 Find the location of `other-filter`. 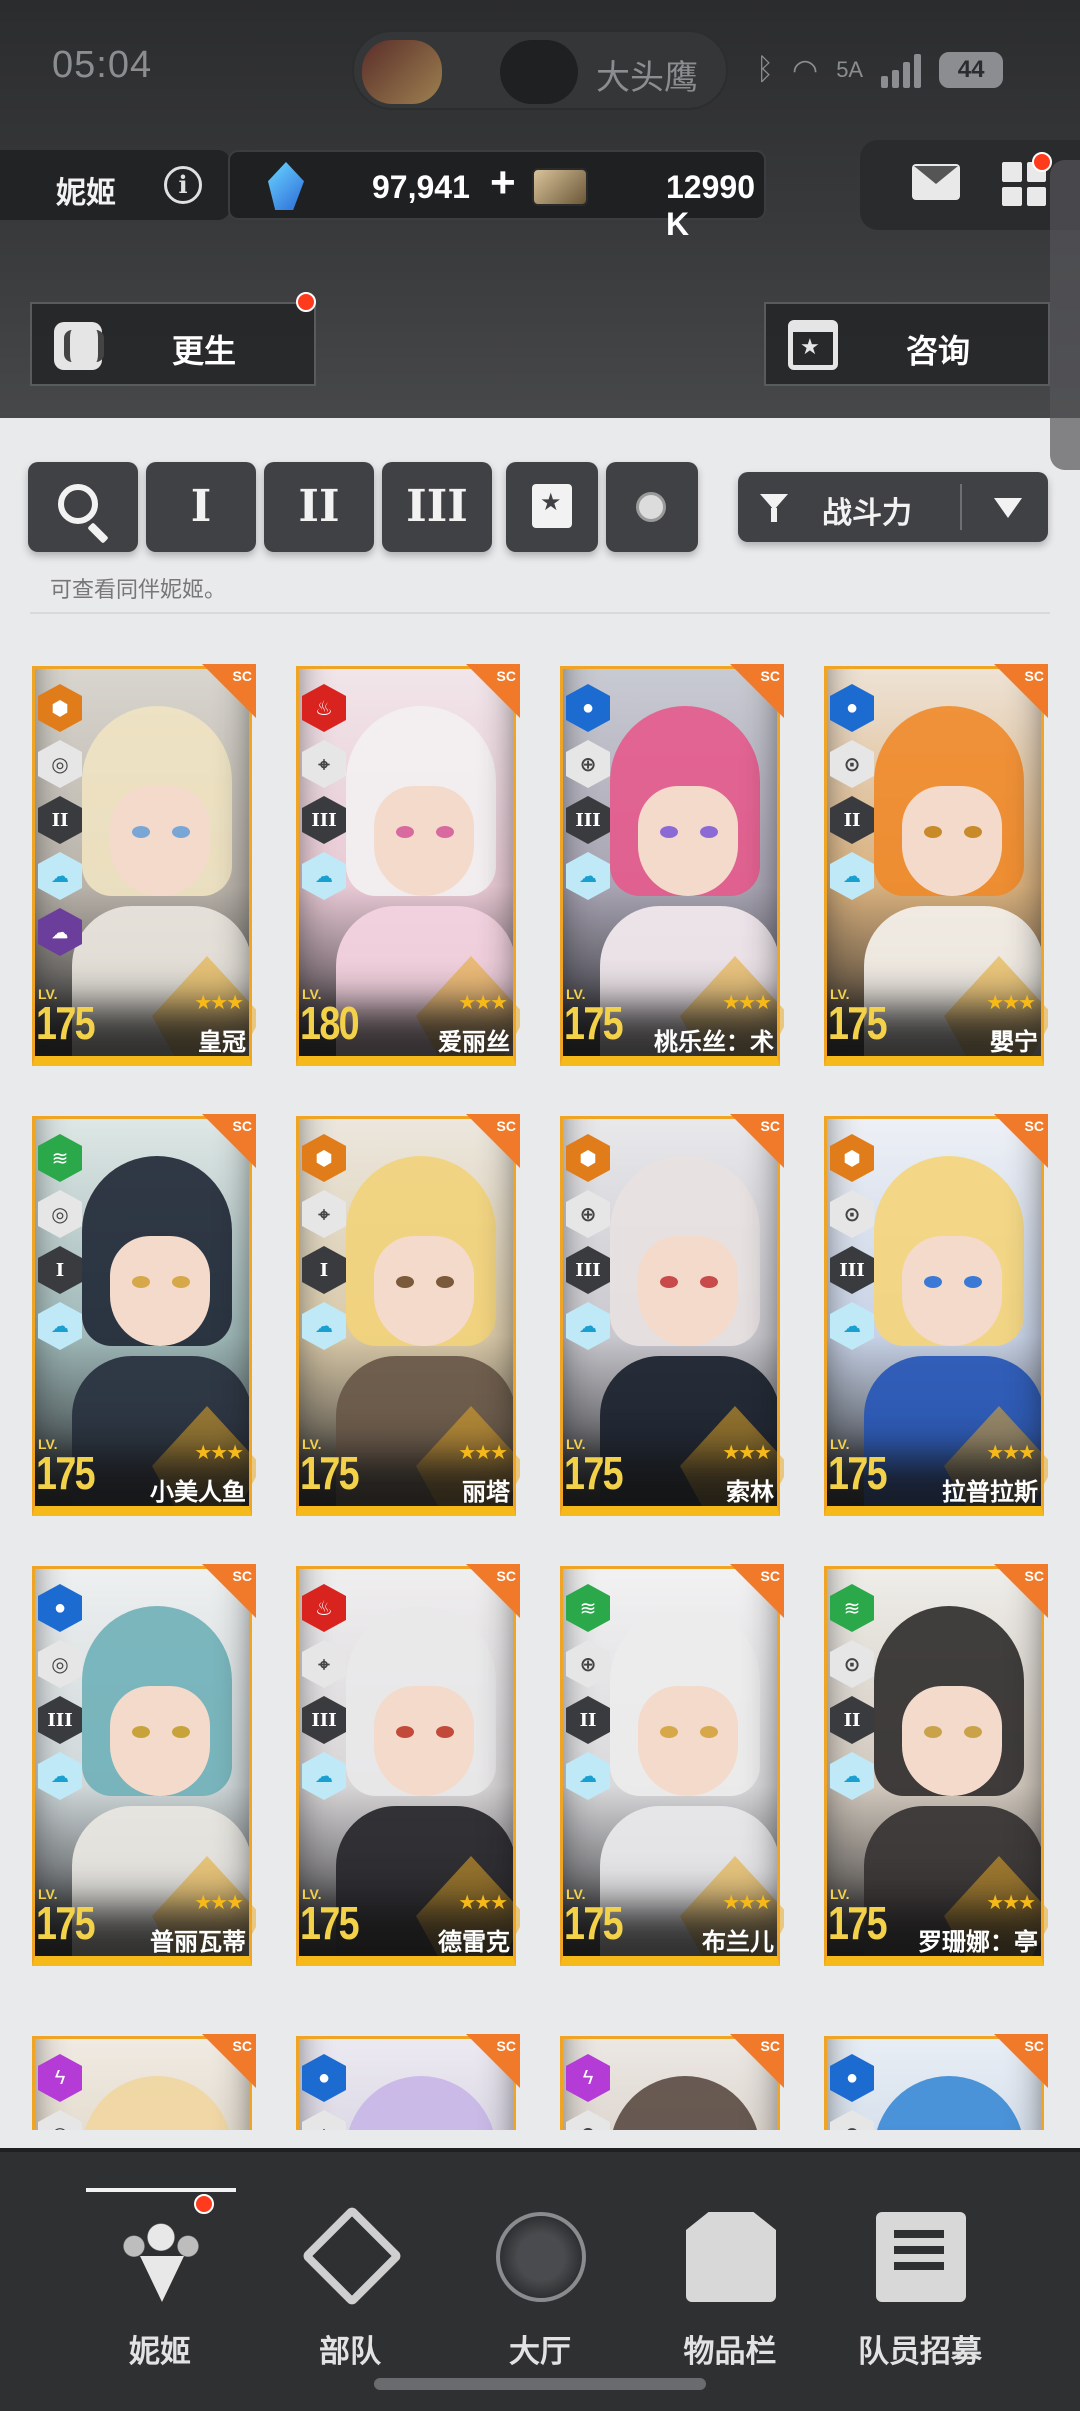

other-filter is located at coordinates (652, 507).